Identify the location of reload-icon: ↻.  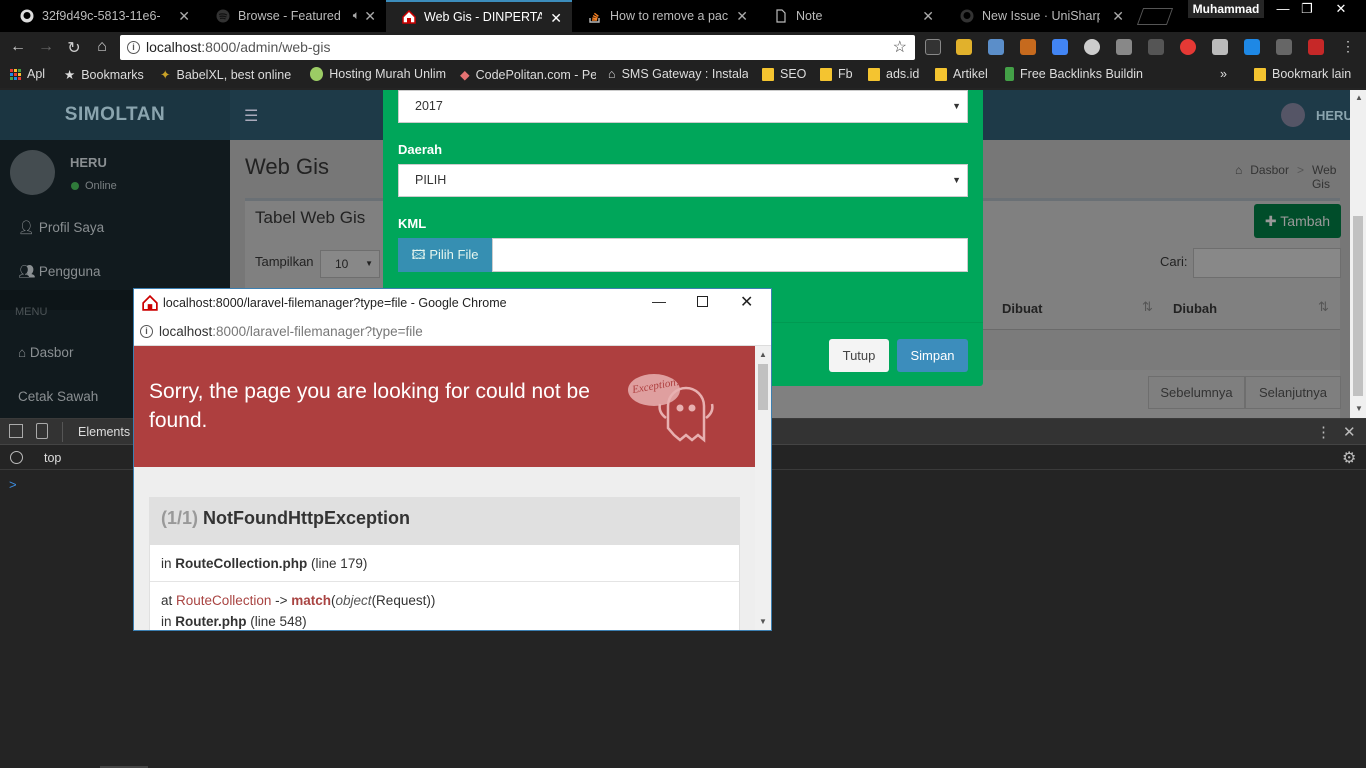
(74, 48).